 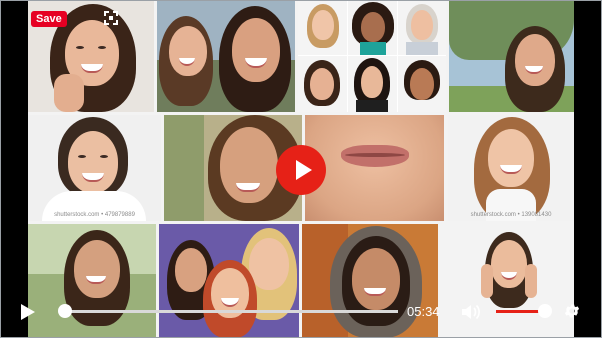 What do you see at coordinates (111, 18) in the screenshot?
I see `expand-icon` at bounding box center [111, 18].